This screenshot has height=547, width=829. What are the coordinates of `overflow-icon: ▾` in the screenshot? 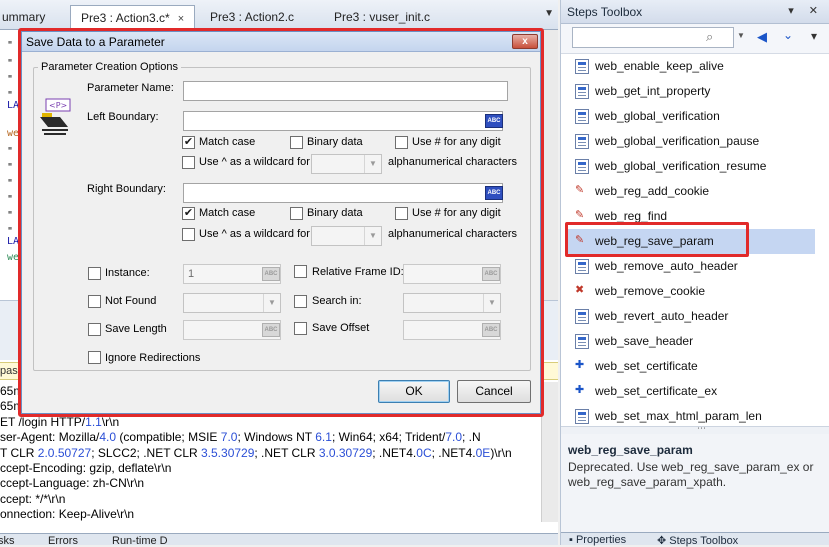 It's located at (814, 36).